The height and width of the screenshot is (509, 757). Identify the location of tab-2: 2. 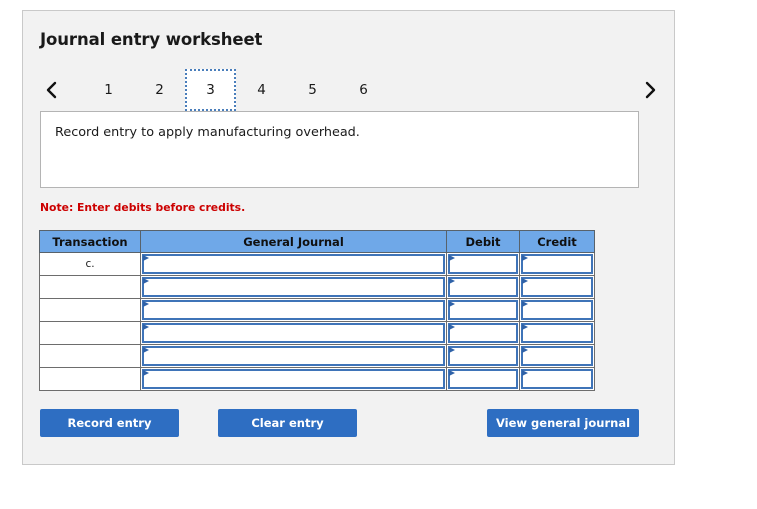
(159, 90).